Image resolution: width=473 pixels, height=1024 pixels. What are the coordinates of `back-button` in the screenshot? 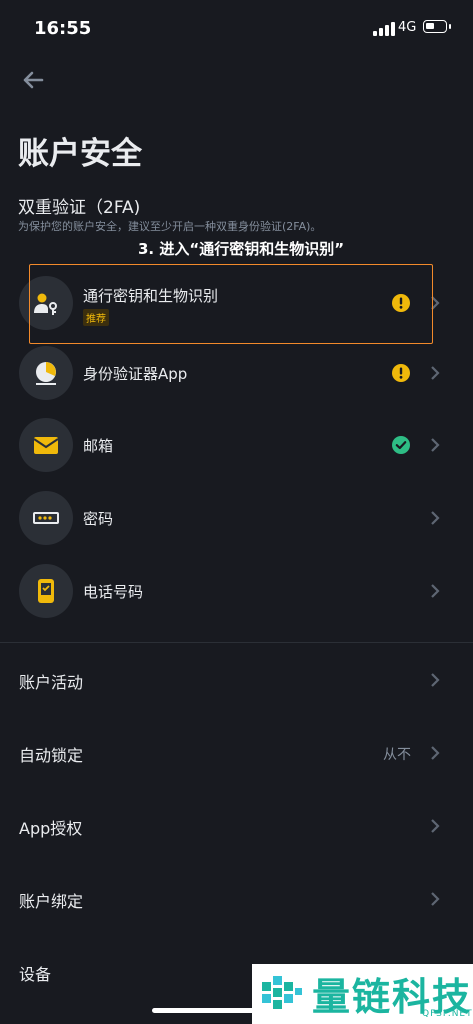 It's located at (34, 80).